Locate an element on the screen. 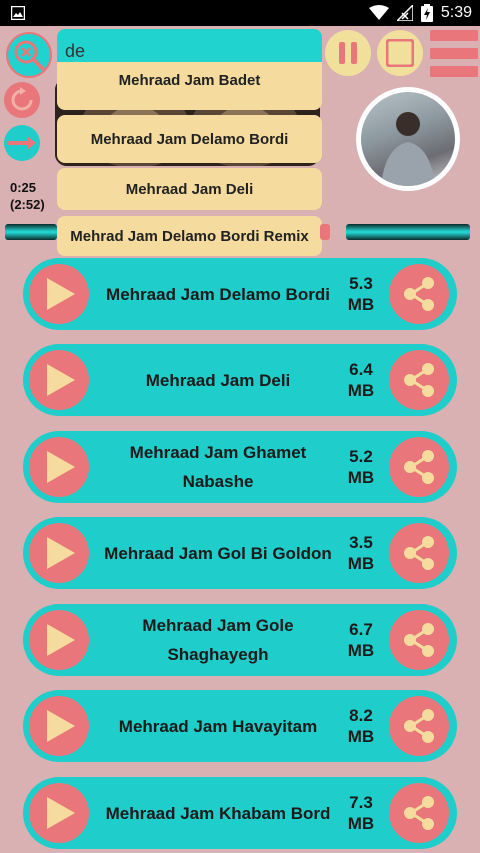  song-row: Mehraad Jam Delamo Bordi 5.3 MB is located at coordinates (240, 294).